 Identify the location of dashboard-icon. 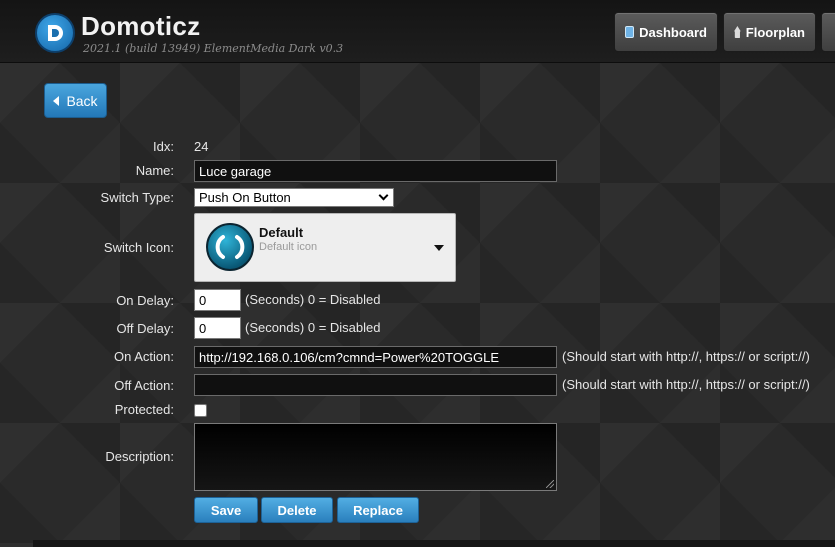
(630, 32).